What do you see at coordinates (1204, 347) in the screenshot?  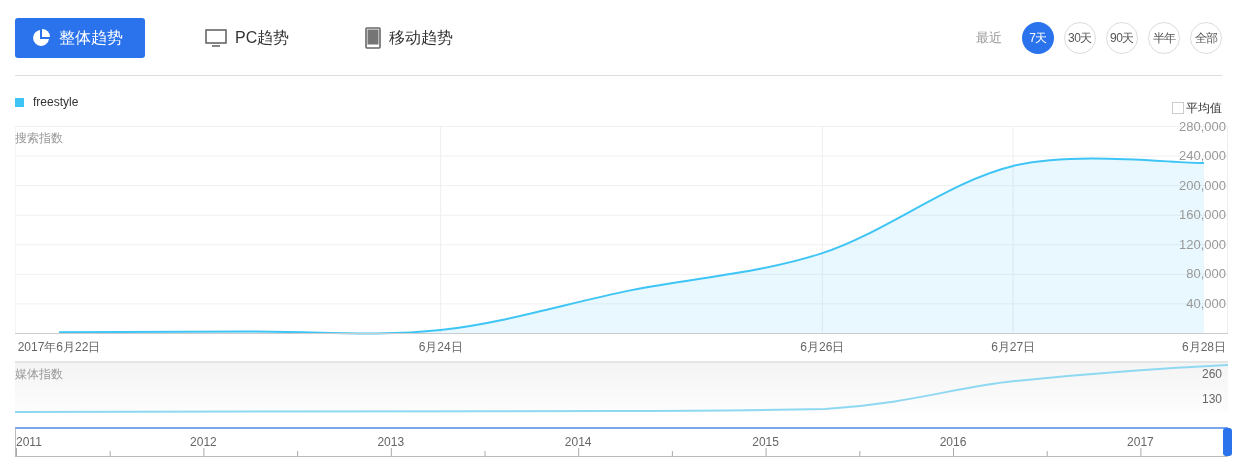 I see `x-axis-label: 6月28日` at bounding box center [1204, 347].